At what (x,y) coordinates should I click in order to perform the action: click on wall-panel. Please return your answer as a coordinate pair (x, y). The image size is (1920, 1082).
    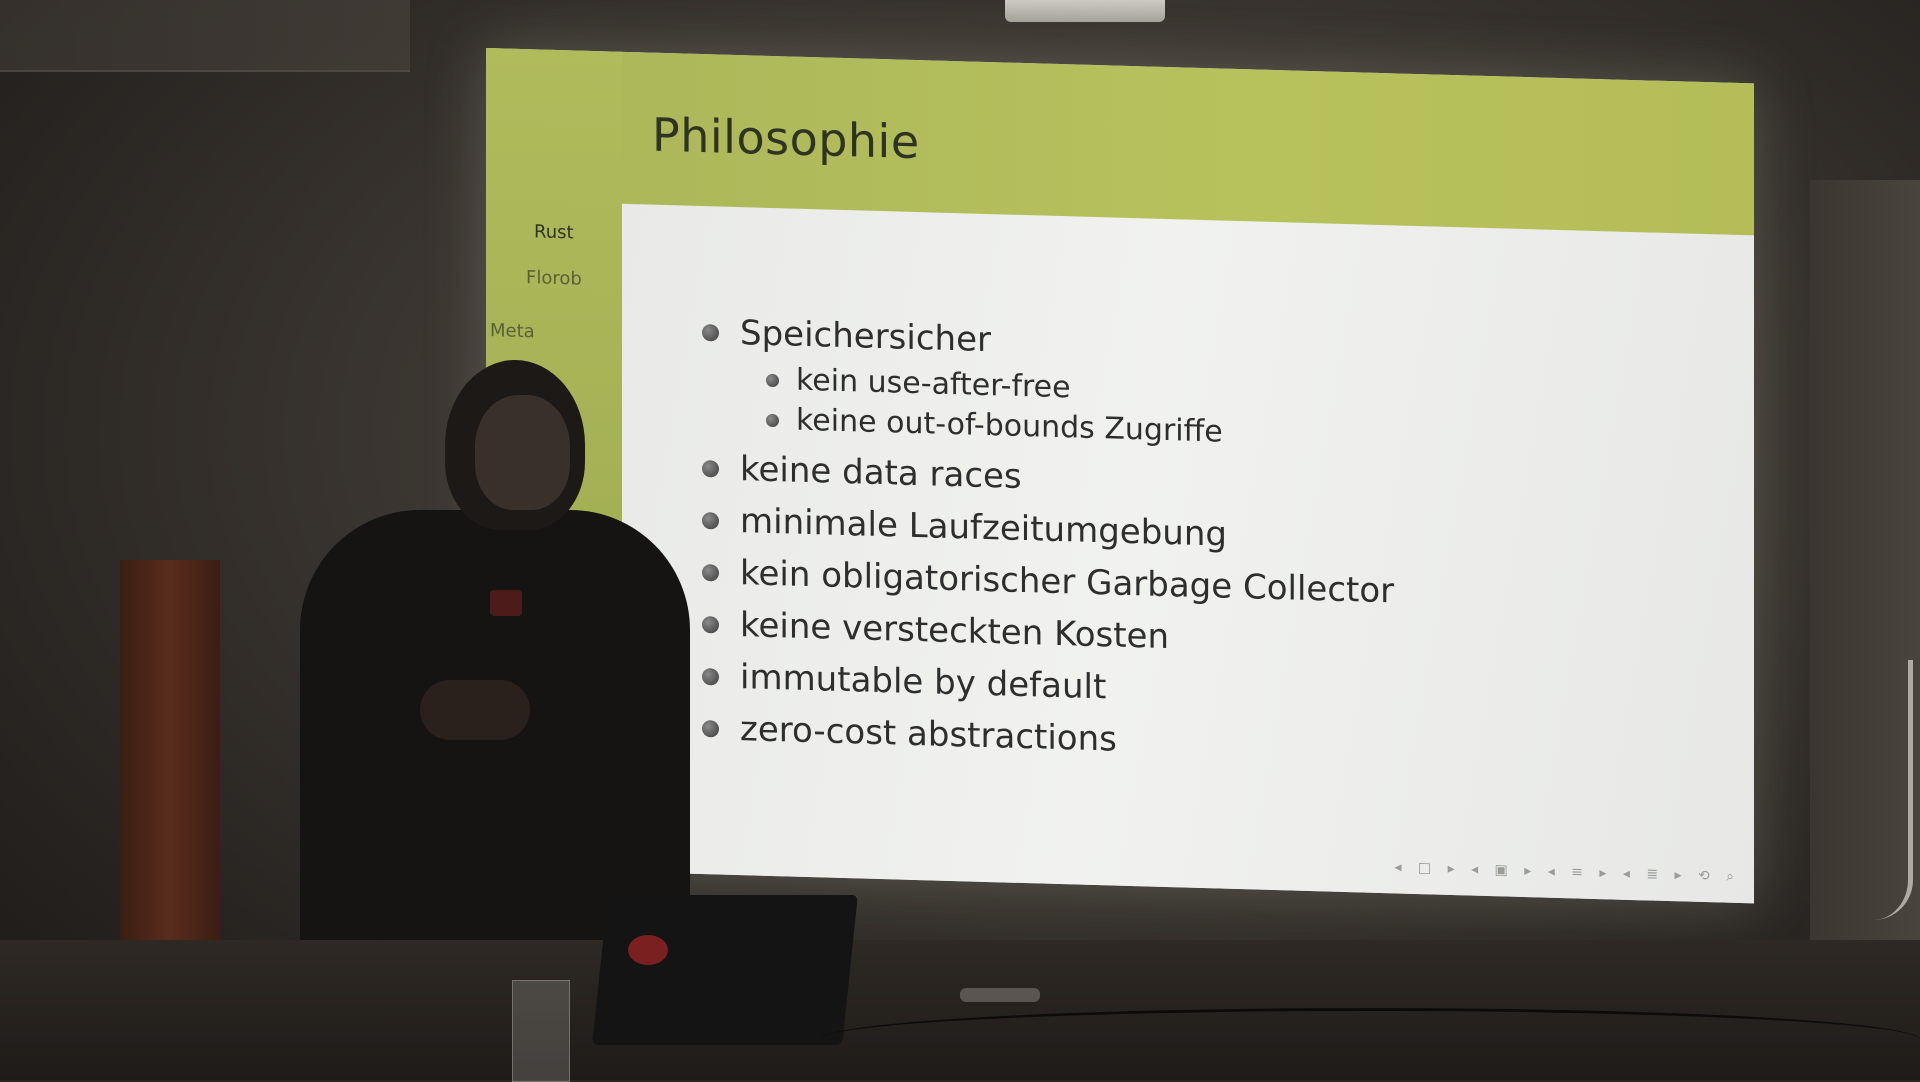
    Looking at the image, I should click on (205, 36).